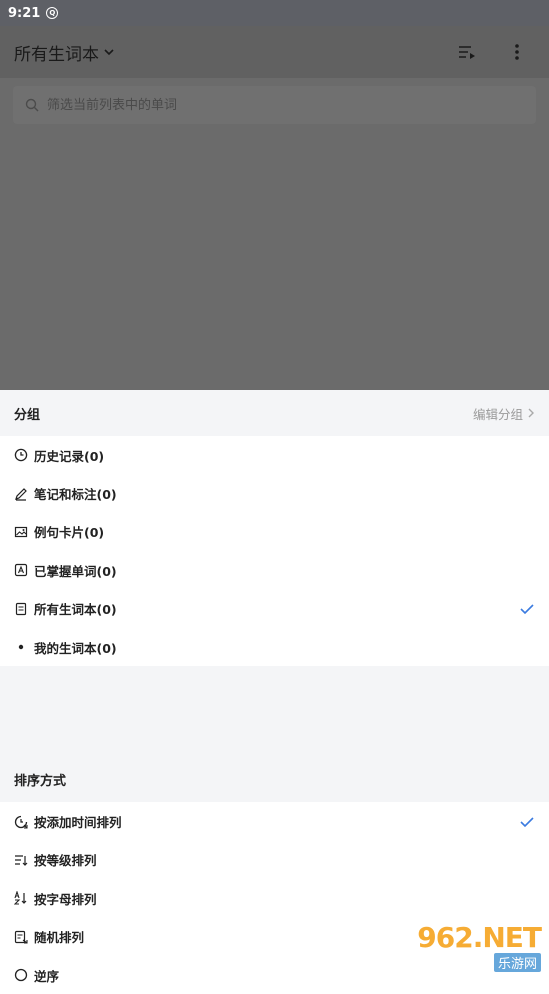  I want to click on wordbook-icon, so click(21, 609).